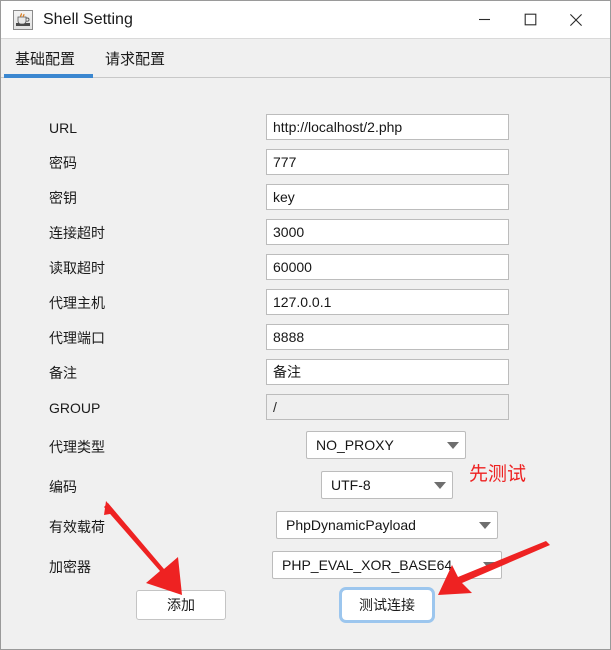 This screenshot has width=611, height=650. Describe the element at coordinates (77, 303) in the screenshot. I see `label-proxy-host: 代理主机` at that location.